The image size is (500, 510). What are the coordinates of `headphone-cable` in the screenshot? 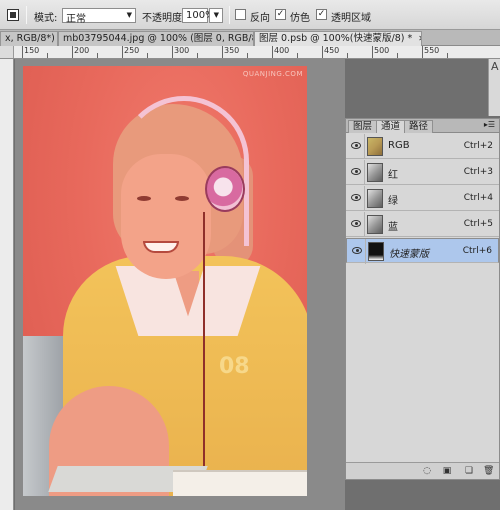 It's located at (204, 352).